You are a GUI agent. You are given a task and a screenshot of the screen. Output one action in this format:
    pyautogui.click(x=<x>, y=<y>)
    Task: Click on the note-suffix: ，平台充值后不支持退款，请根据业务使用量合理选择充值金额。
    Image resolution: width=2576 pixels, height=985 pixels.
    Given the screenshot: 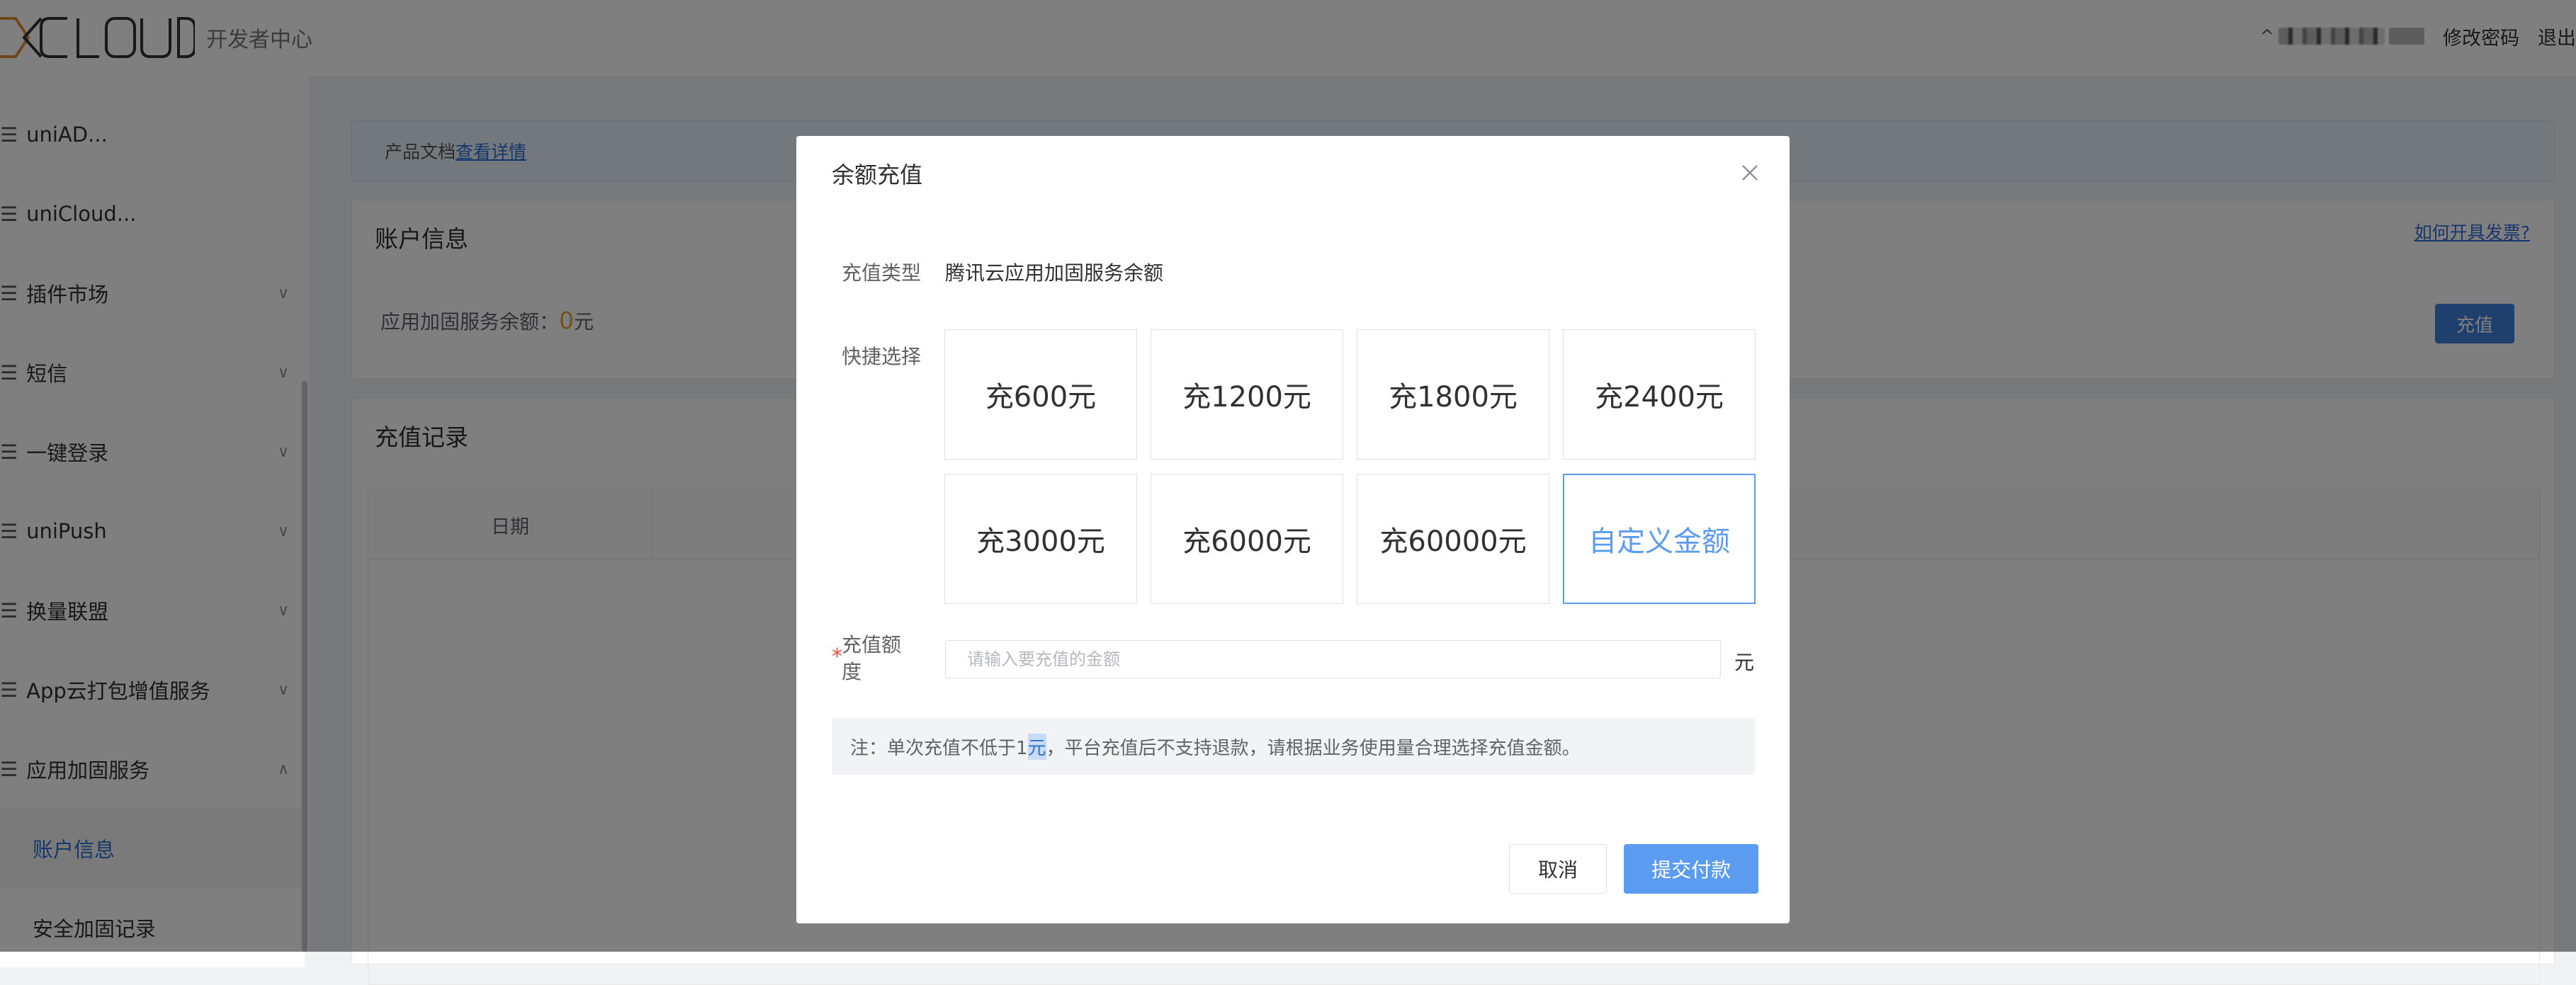 What is the action you would take?
    pyautogui.click(x=1313, y=748)
    